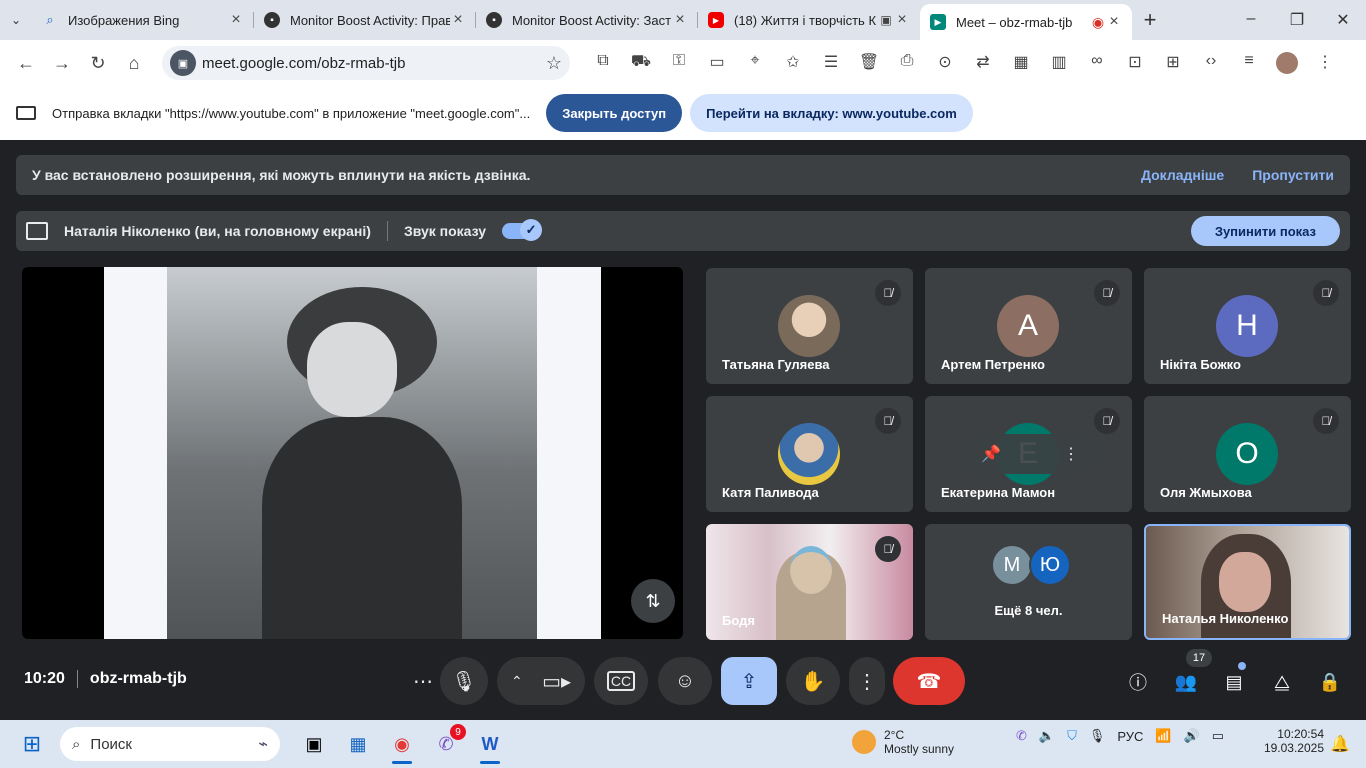 This screenshot has height=768, width=1366. Describe the element at coordinates (1097, 63) in the screenshot. I see `link-icon: ∞` at that location.